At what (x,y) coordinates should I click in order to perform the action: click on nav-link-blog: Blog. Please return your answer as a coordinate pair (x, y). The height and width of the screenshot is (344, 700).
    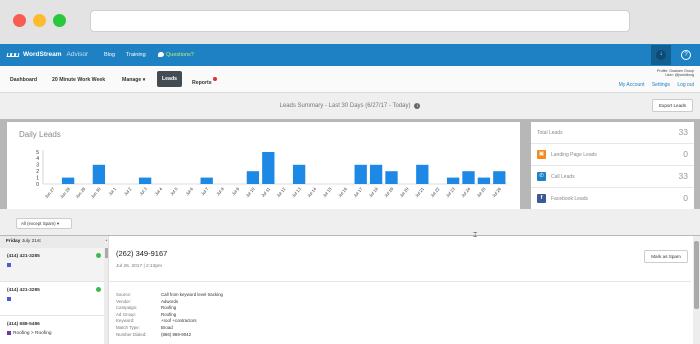
    Looking at the image, I should click on (109, 55).